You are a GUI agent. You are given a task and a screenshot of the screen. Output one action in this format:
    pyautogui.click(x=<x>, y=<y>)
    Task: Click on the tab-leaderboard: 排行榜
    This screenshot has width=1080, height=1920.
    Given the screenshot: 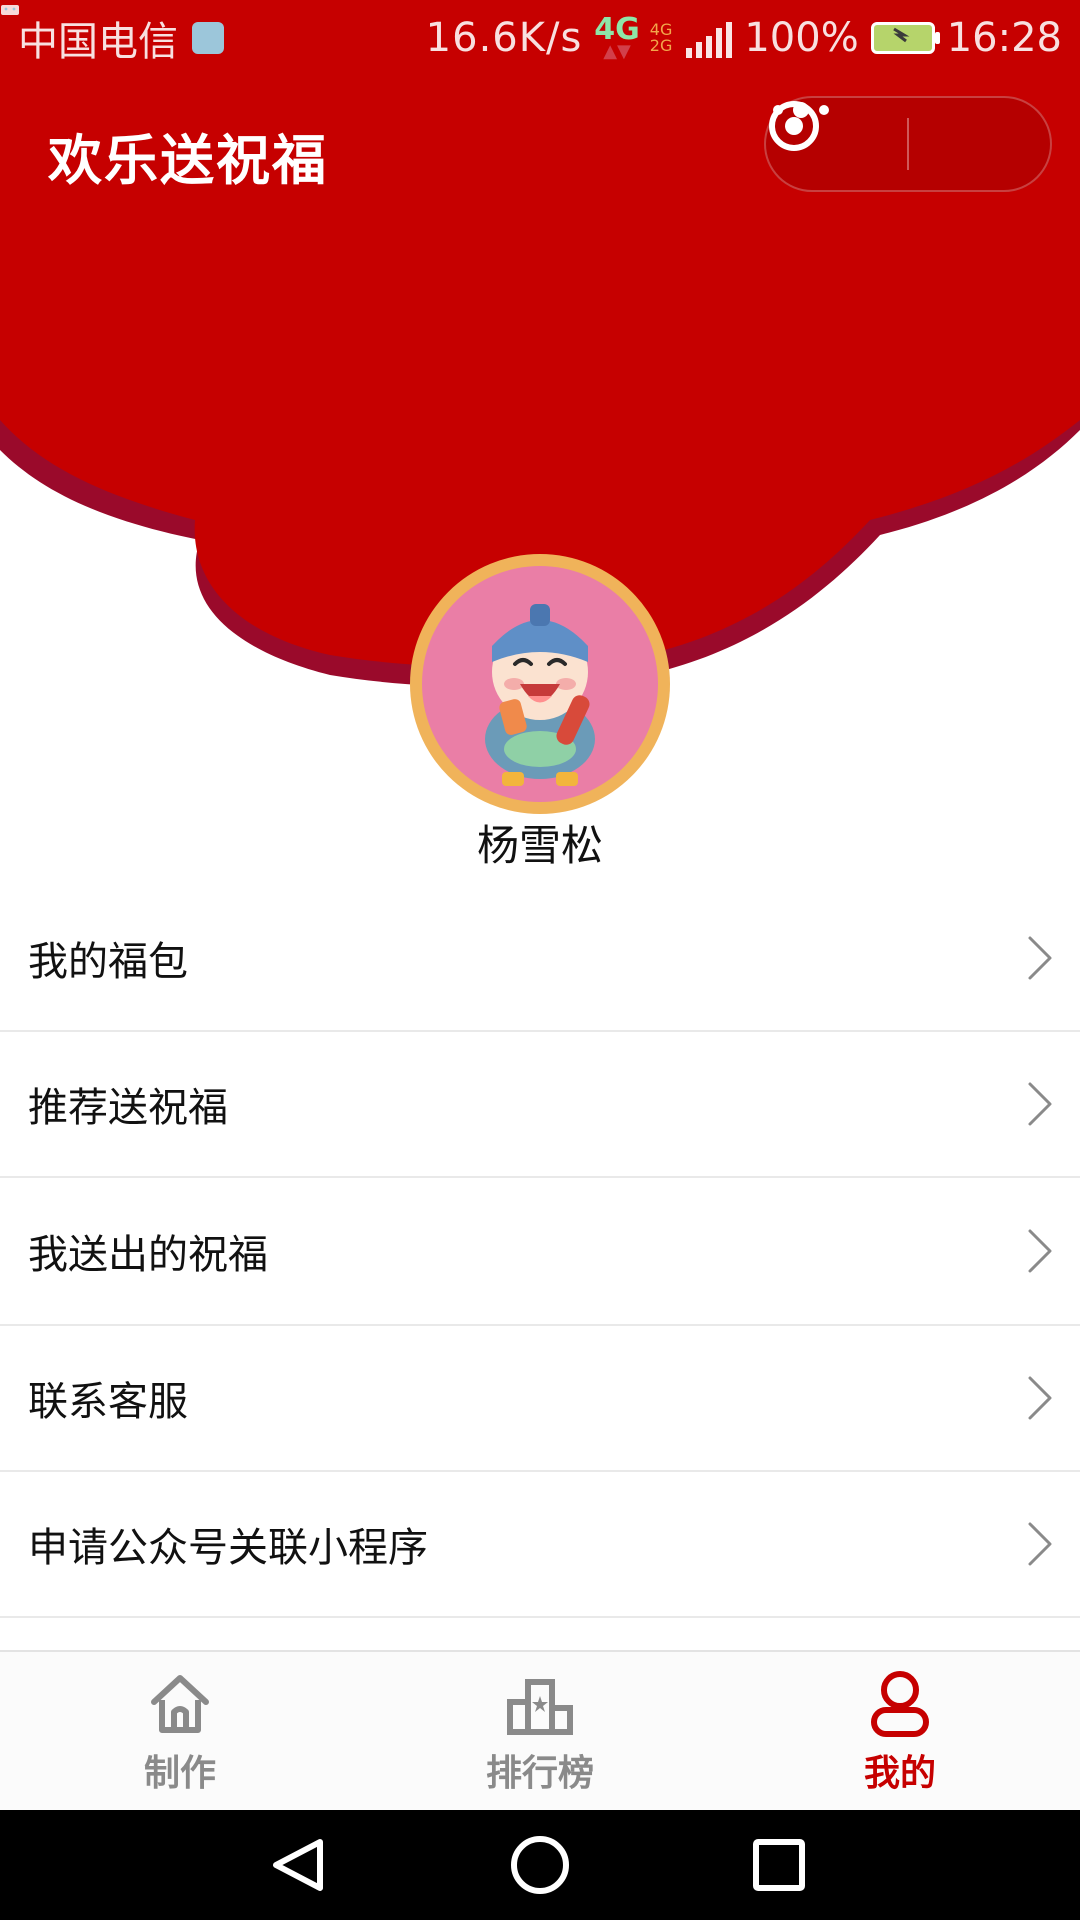 What is the action you would take?
    pyautogui.click(x=540, y=1732)
    